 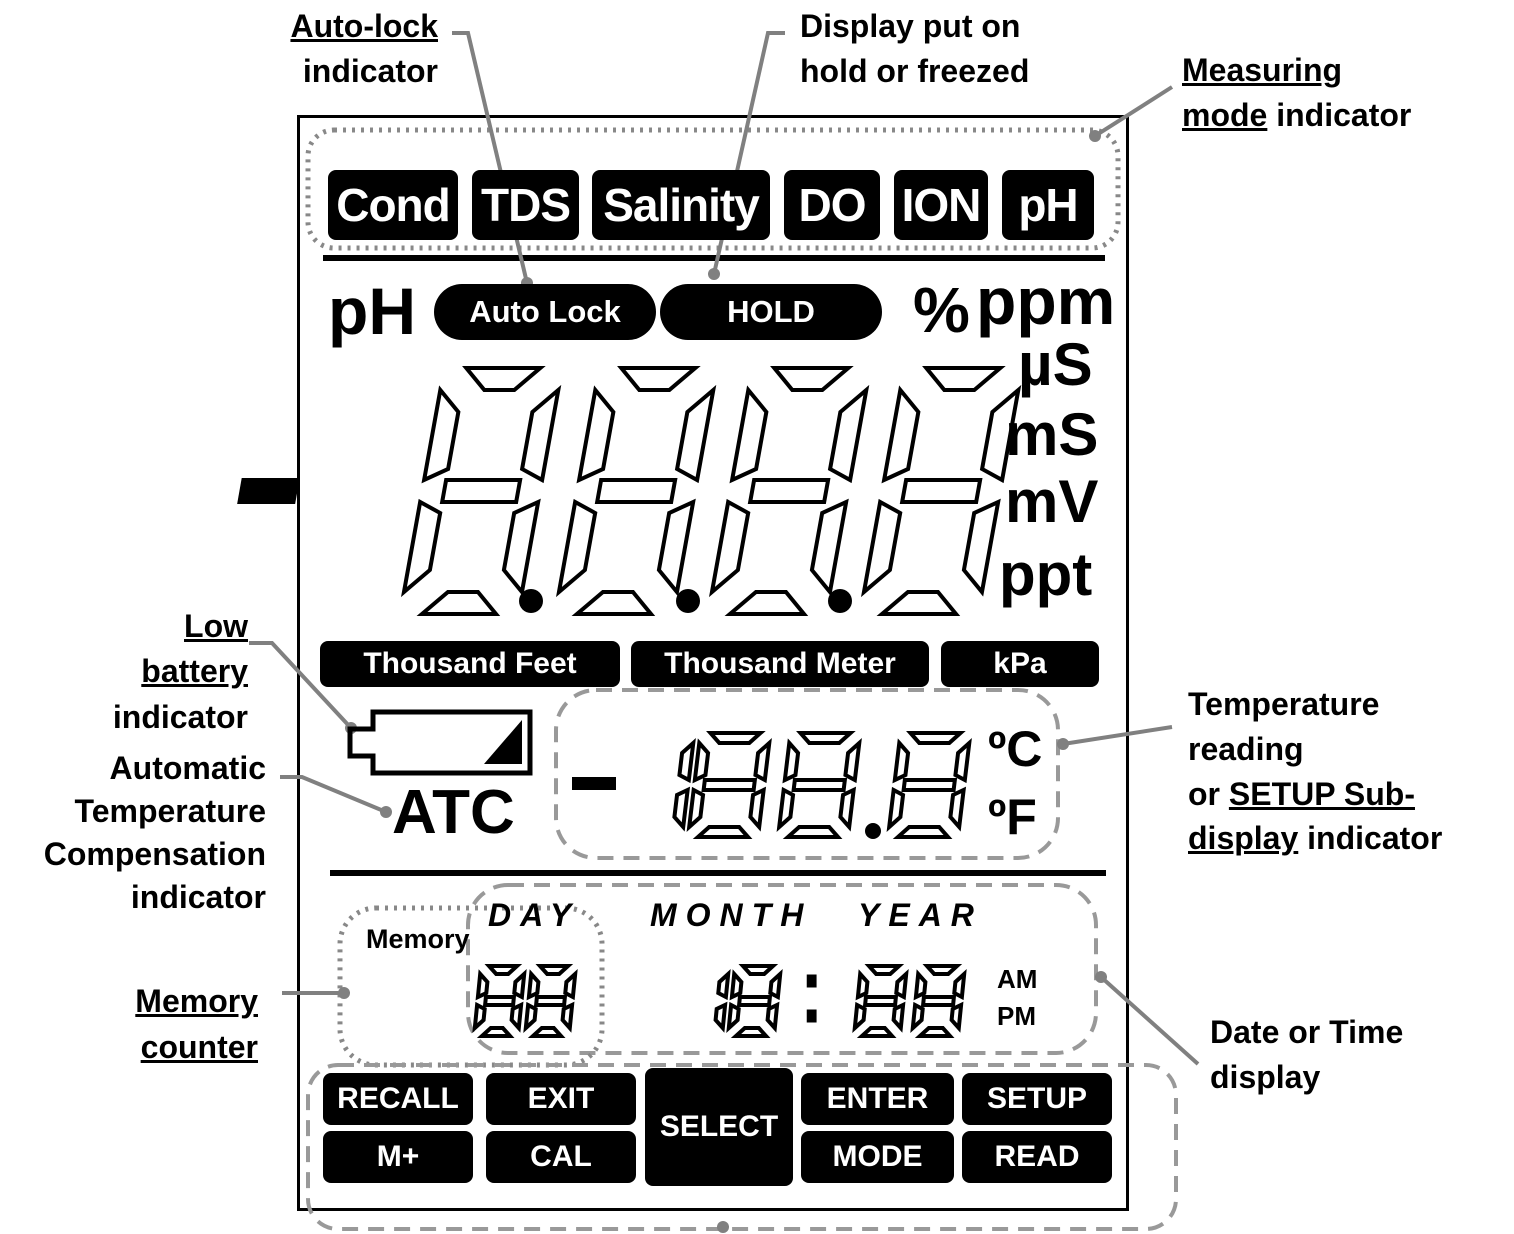 What do you see at coordinates (1262, 70) in the screenshot?
I see `callout-measuring-u1: Measuring` at bounding box center [1262, 70].